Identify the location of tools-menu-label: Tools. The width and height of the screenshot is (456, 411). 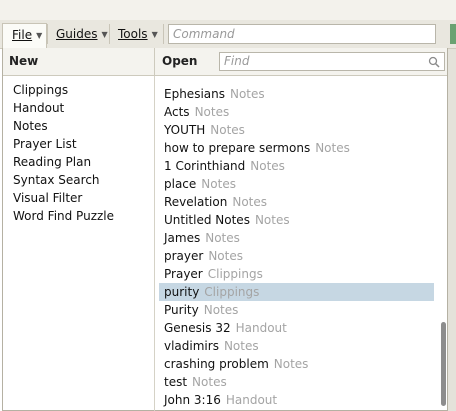
(133, 34).